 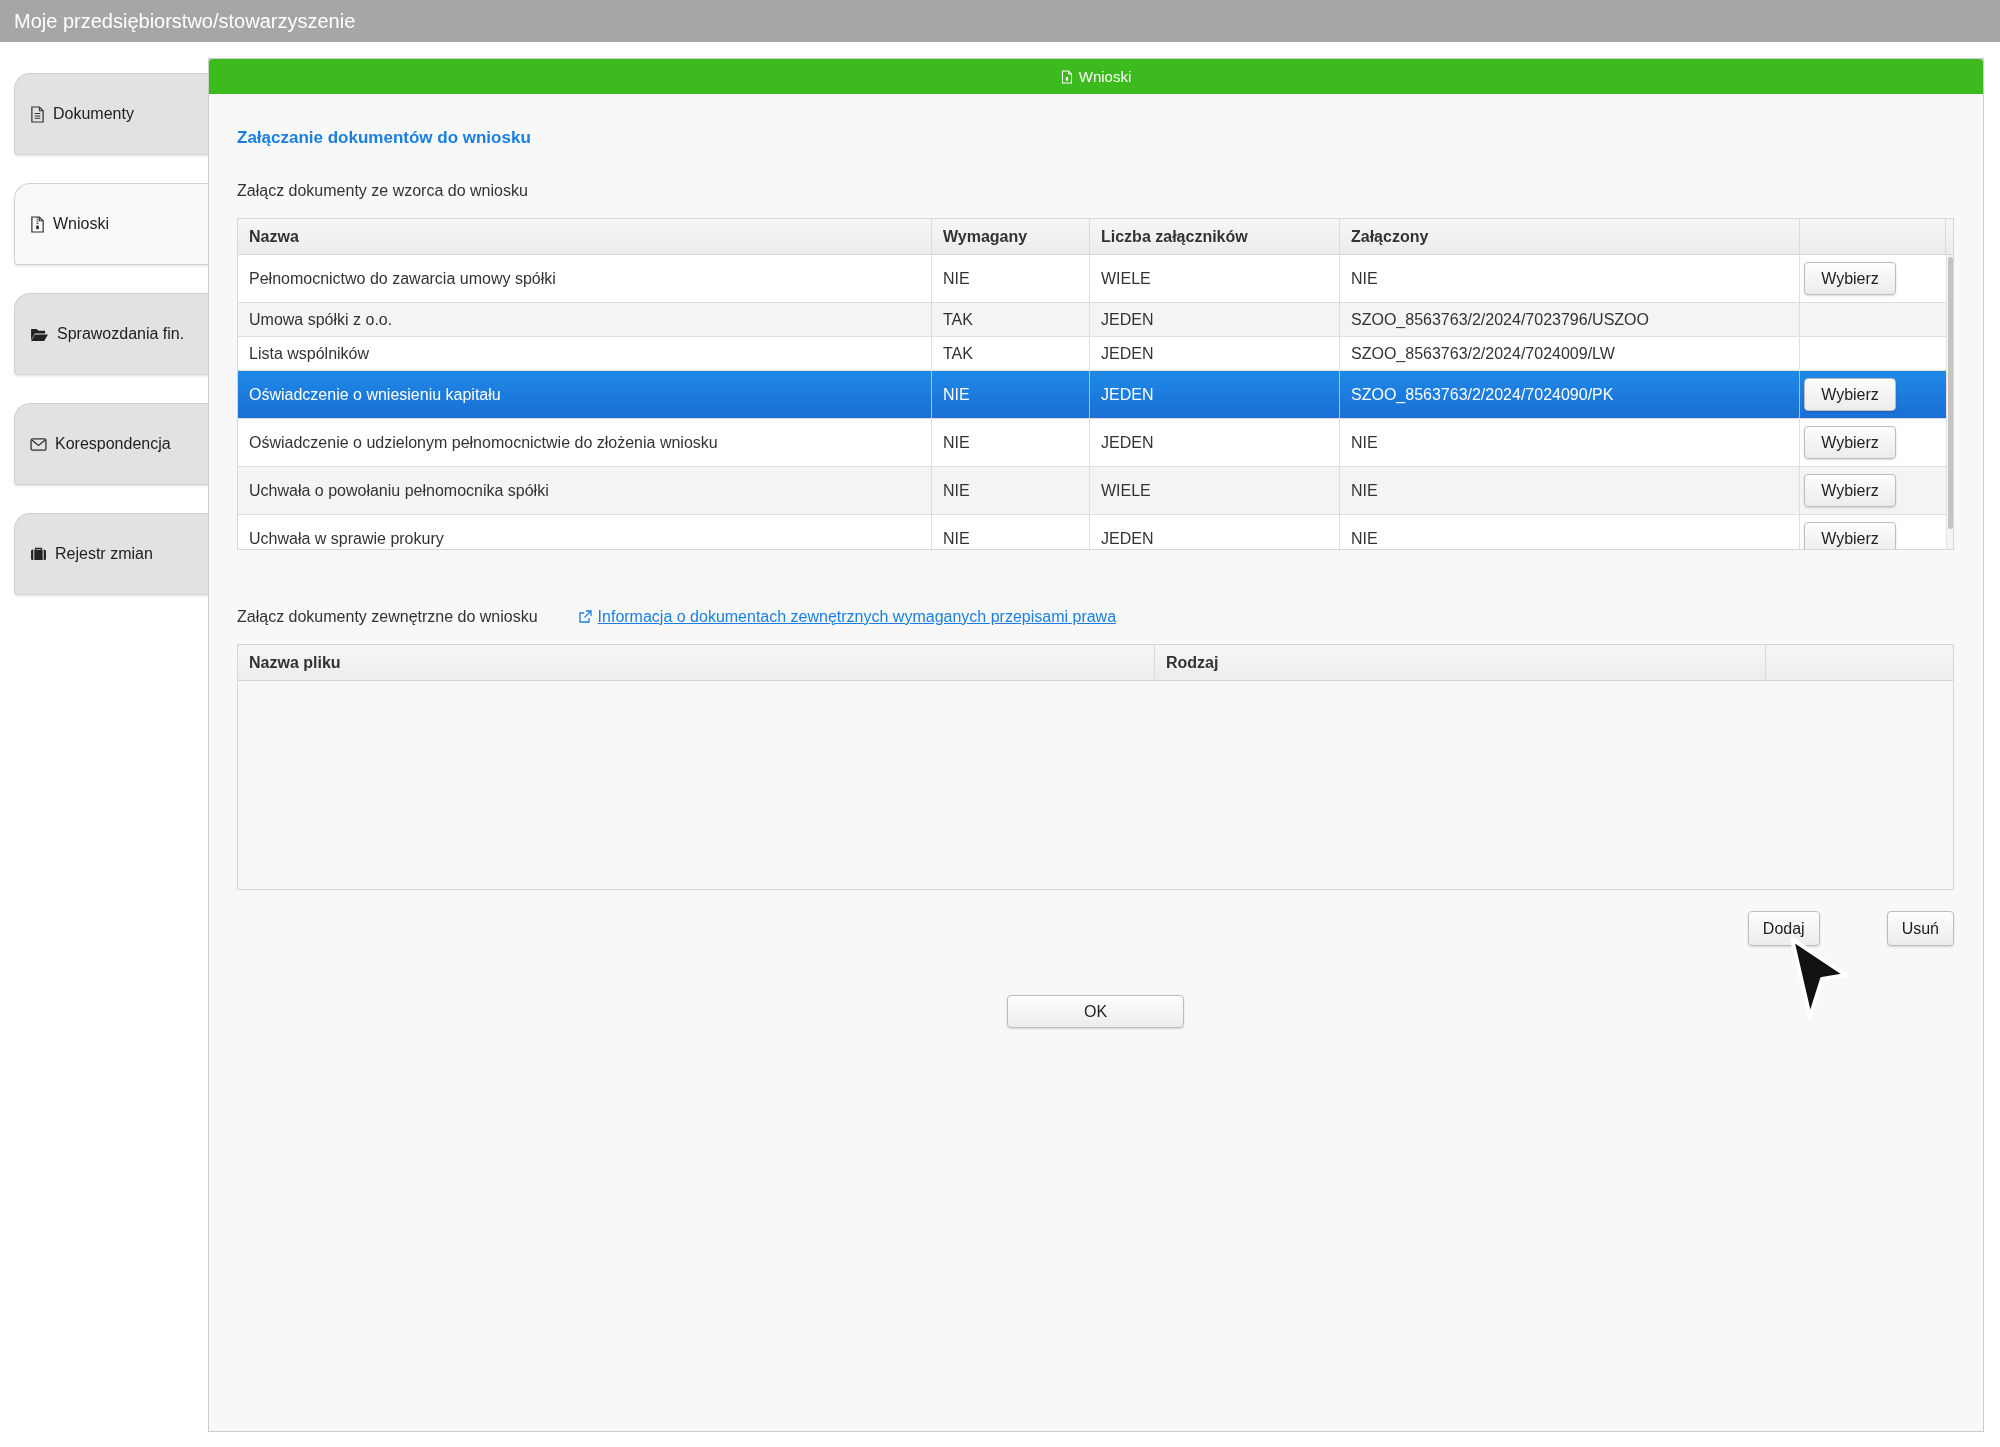 I want to click on column-header: Rodzaj, so click(x=1460, y=662).